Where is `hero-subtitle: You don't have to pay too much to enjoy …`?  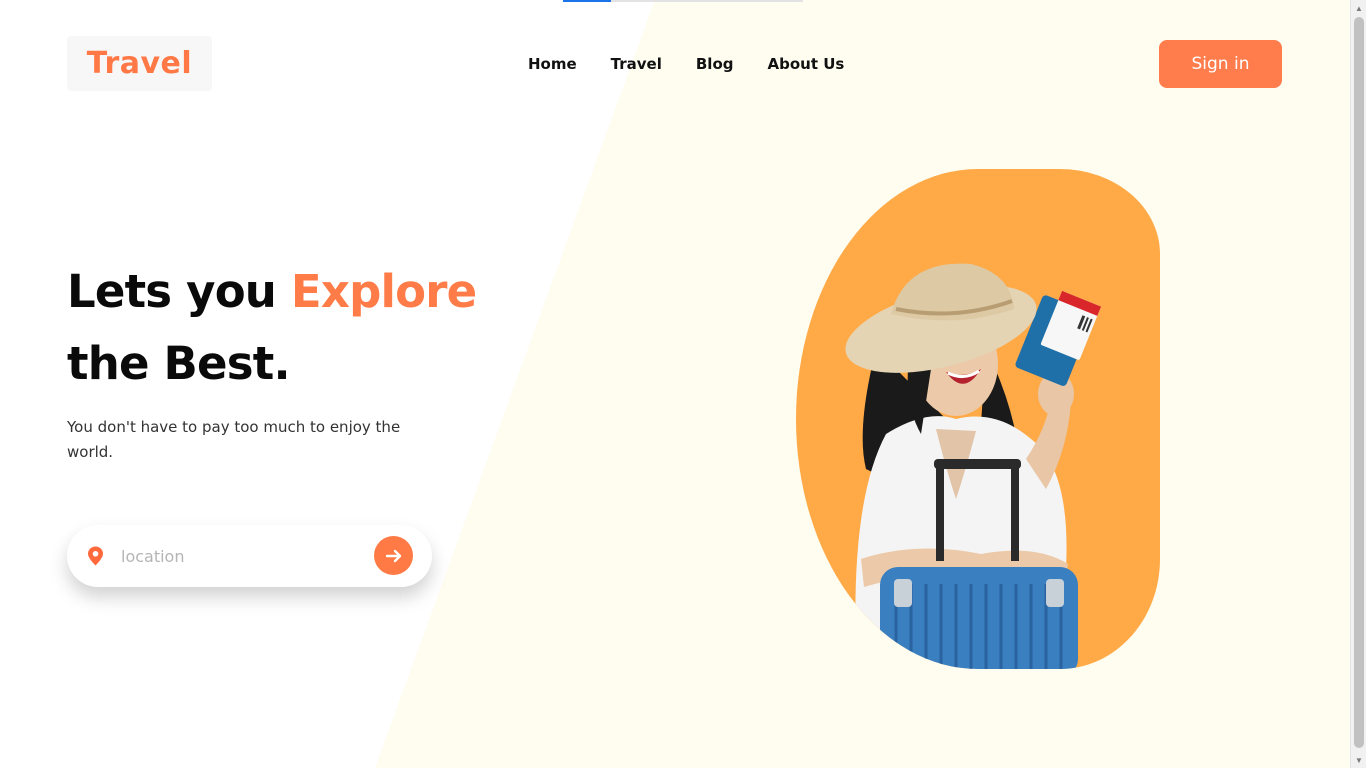 hero-subtitle: You don't have to pay too much to enjoy … is located at coordinates (234, 439).